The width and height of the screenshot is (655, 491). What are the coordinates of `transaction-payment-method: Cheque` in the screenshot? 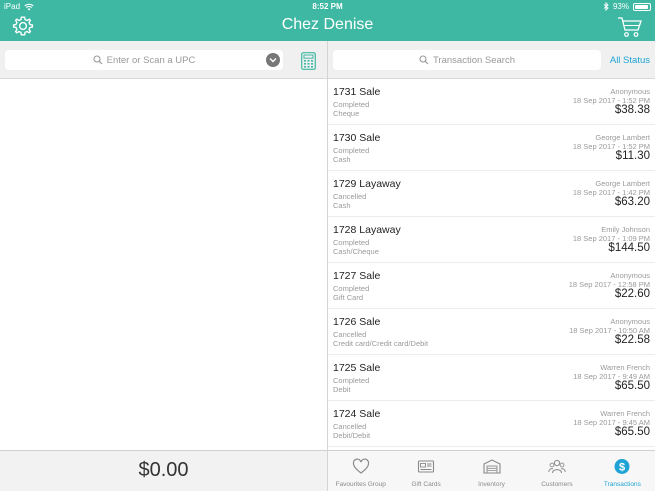 It's located at (346, 113).